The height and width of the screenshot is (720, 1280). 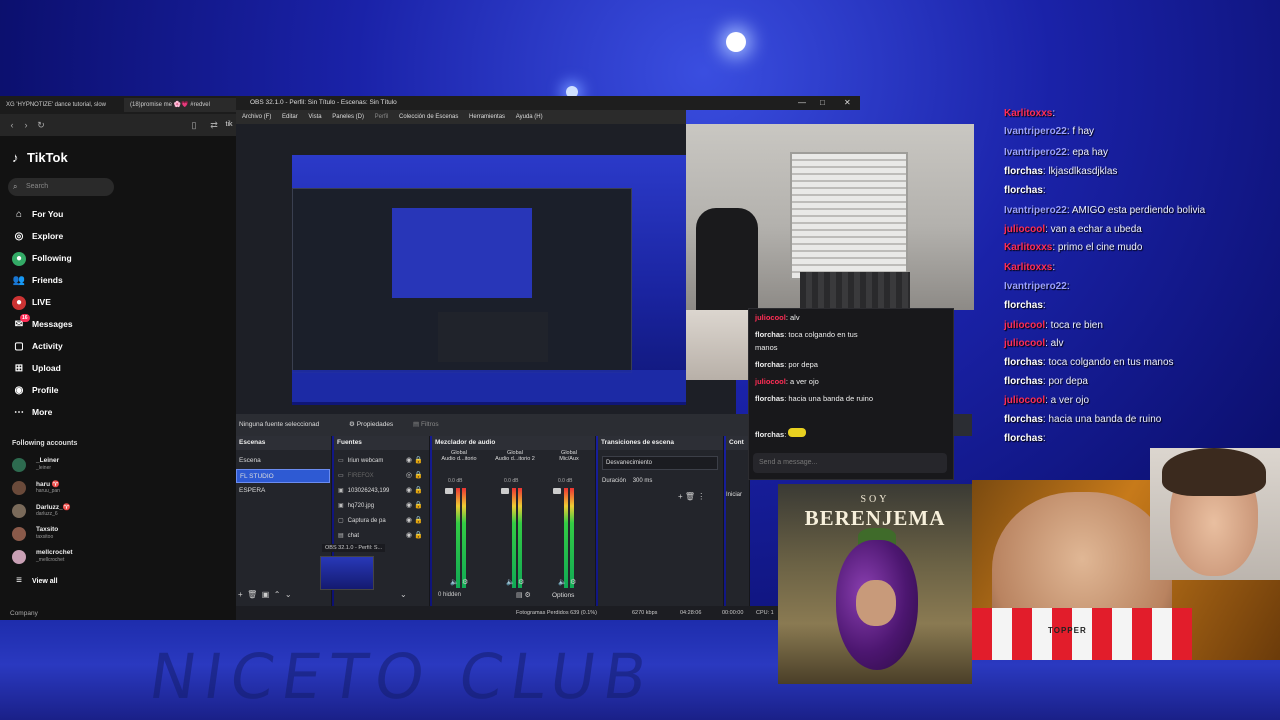 What do you see at coordinates (643, 481) in the screenshot?
I see `duration-value: 300 ms` at bounding box center [643, 481].